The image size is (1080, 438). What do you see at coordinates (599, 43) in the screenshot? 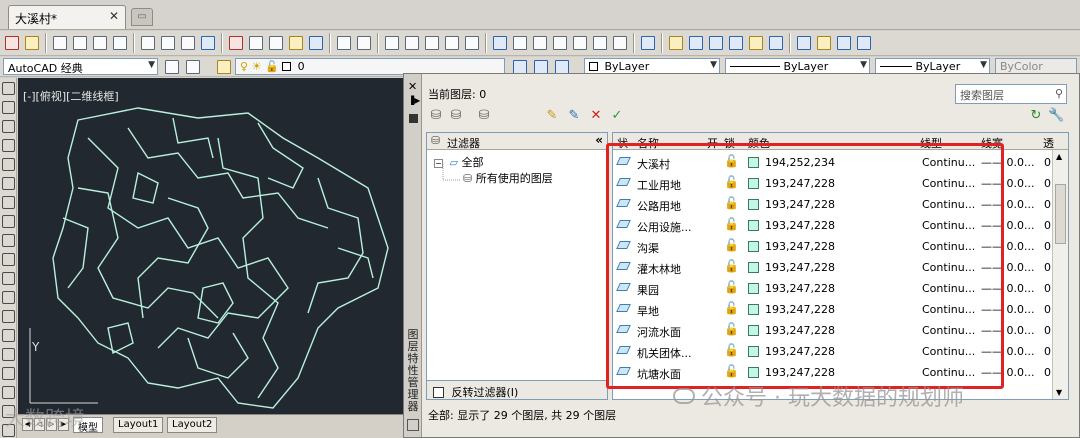
I see `help-icon` at bounding box center [599, 43].